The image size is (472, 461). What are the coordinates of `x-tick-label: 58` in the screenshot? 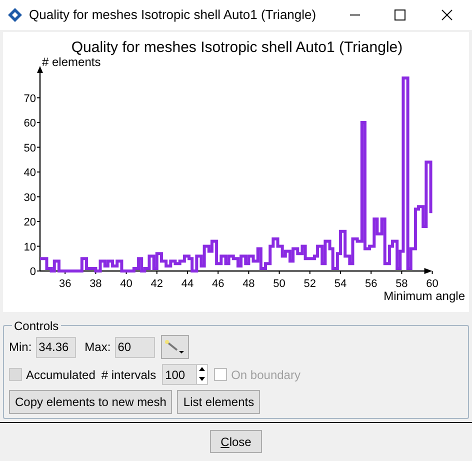 It's located at (402, 284).